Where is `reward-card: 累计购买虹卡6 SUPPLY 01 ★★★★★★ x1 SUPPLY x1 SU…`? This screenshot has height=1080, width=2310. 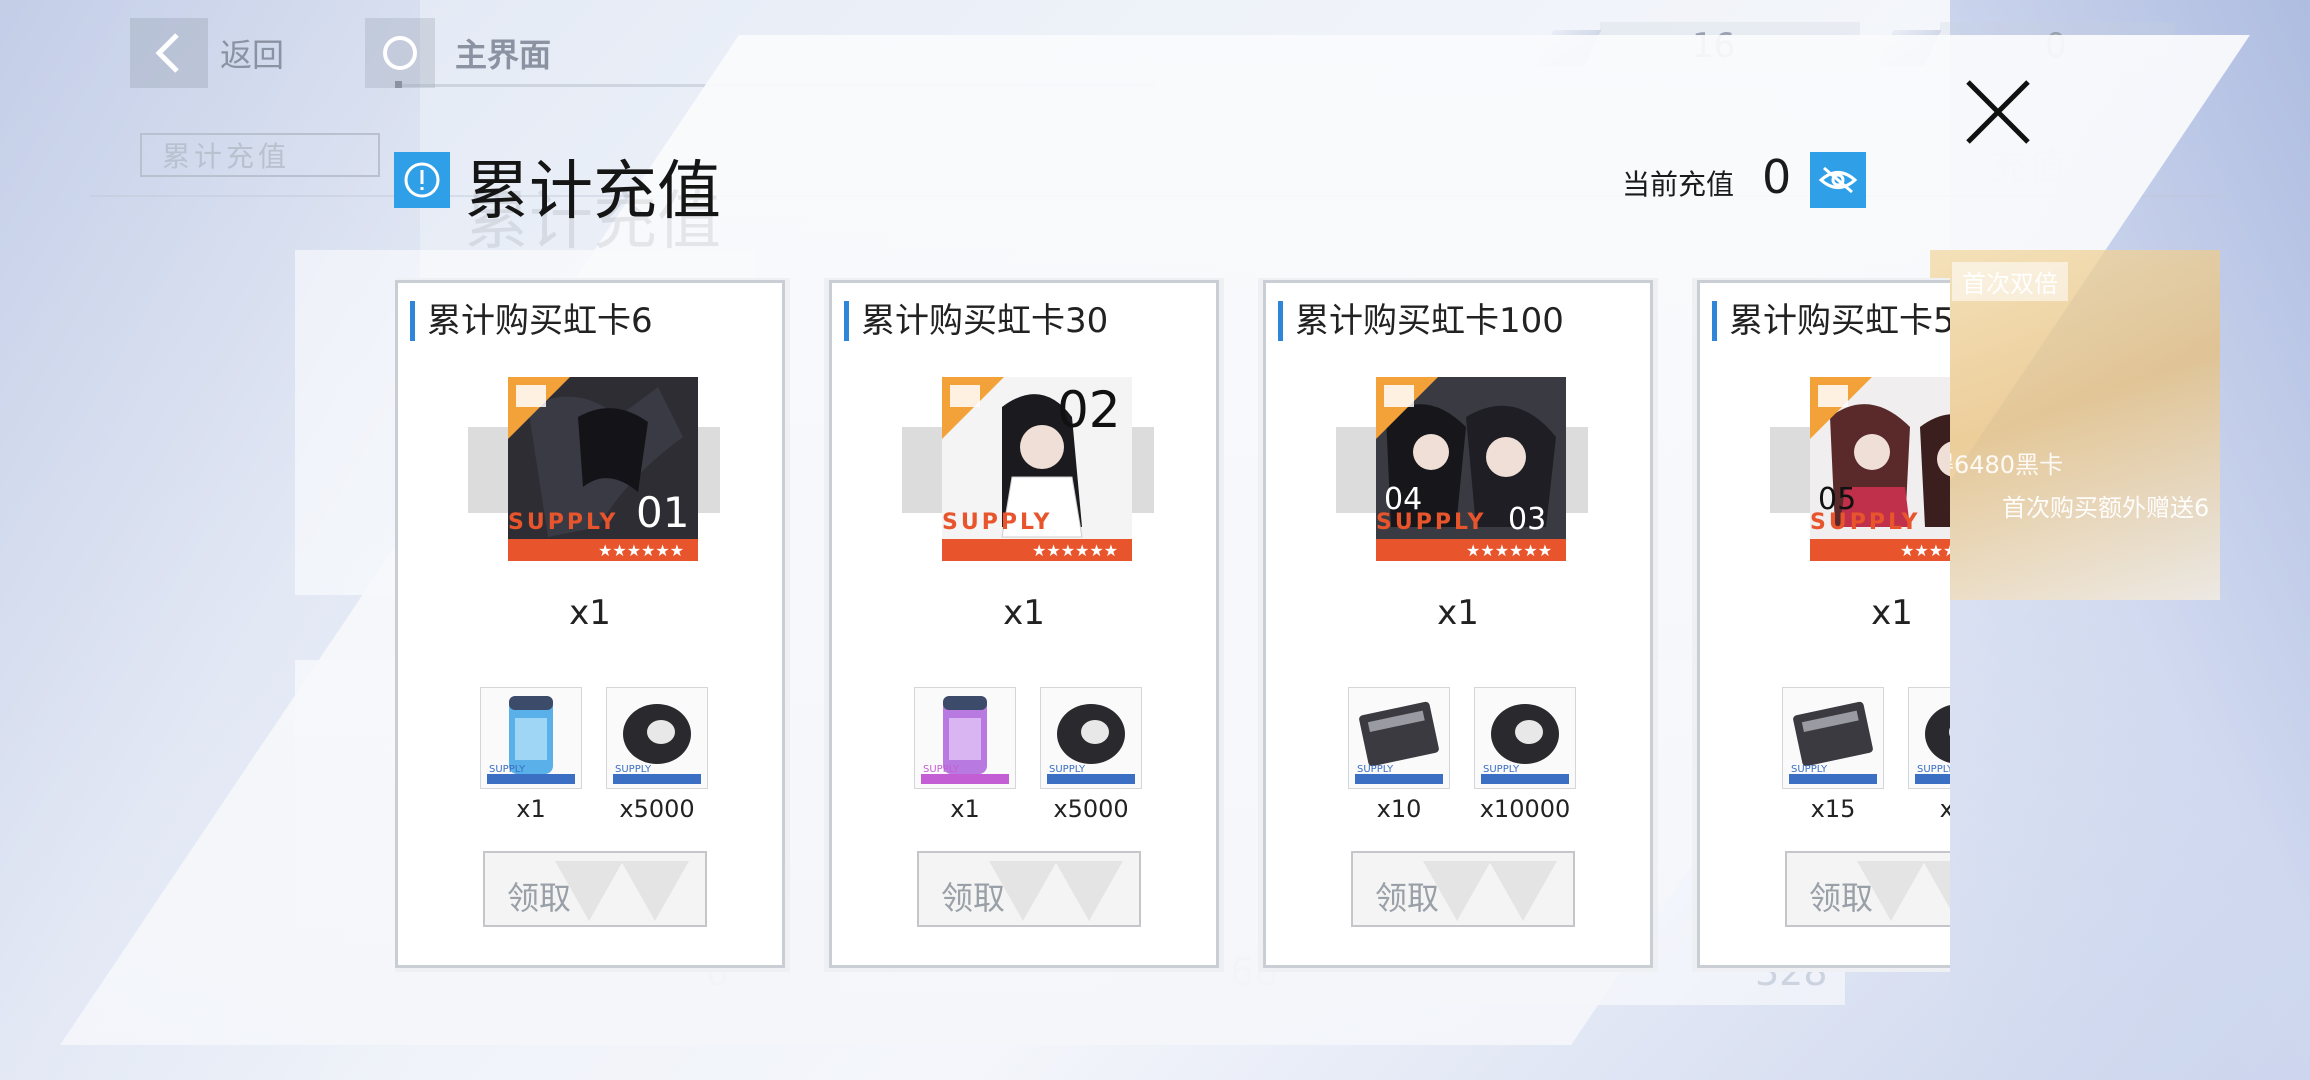
reward-card: 累计购买虹卡6 SUPPLY 01 ★★★★★★ x1 SUPPLY x1 SU… is located at coordinates (590, 624).